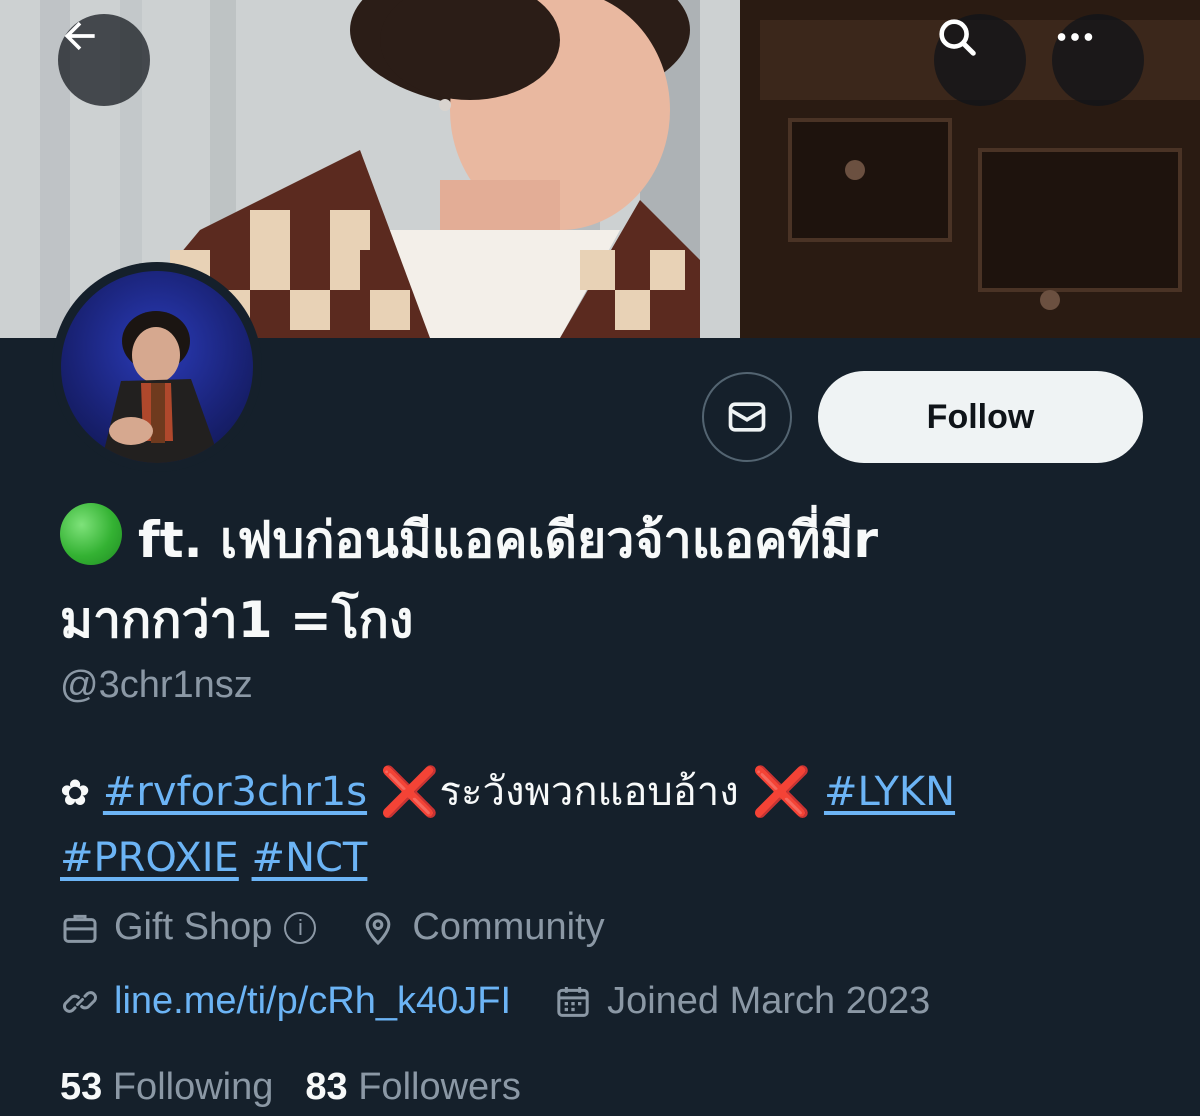 This screenshot has width=1200, height=1116. Describe the element at coordinates (310, 858) in the screenshot. I see `hashtag-nct: #NCT` at that location.